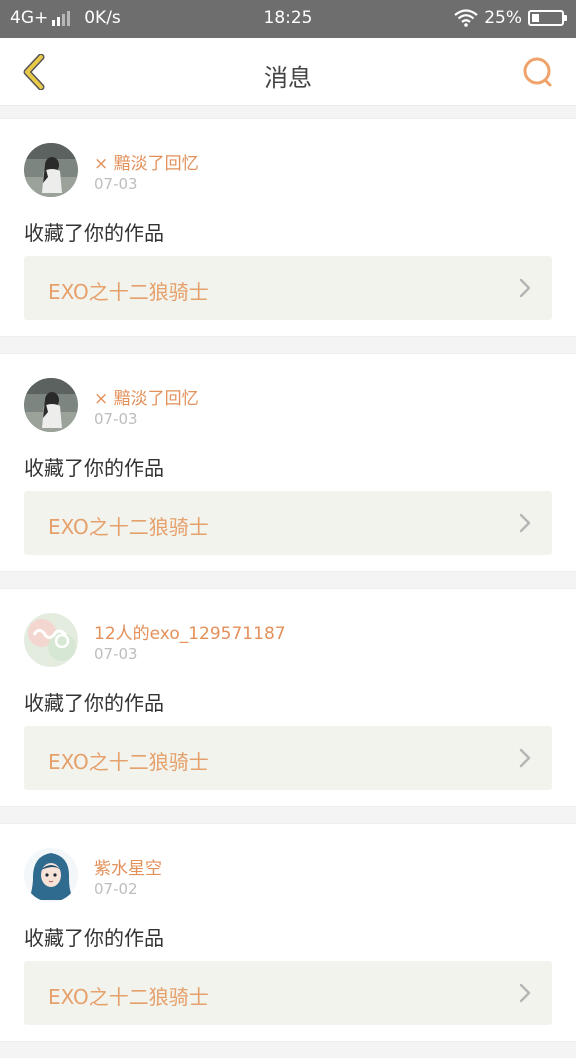 This screenshot has width=576, height=1058. Describe the element at coordinates (29, 18) in the screenshot. I see `network-type: 4G+` at that location.